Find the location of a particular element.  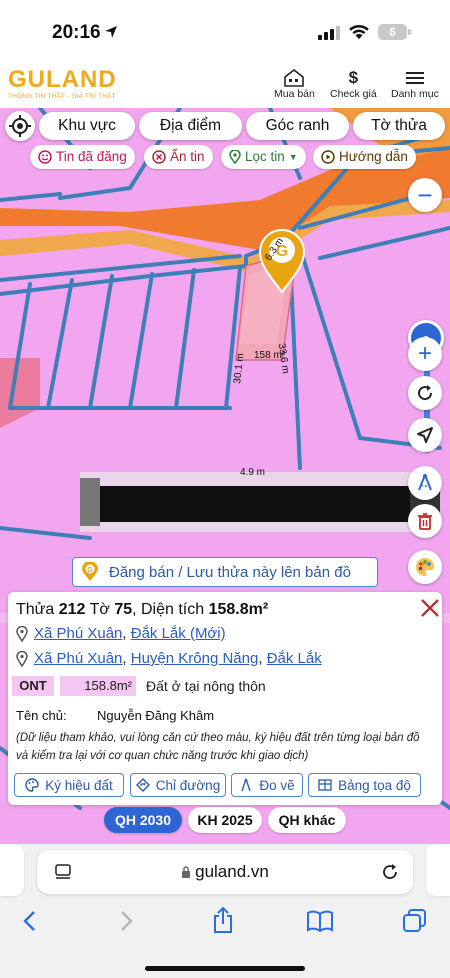

battery-icon: 6 is located at coordinates (392, 32).